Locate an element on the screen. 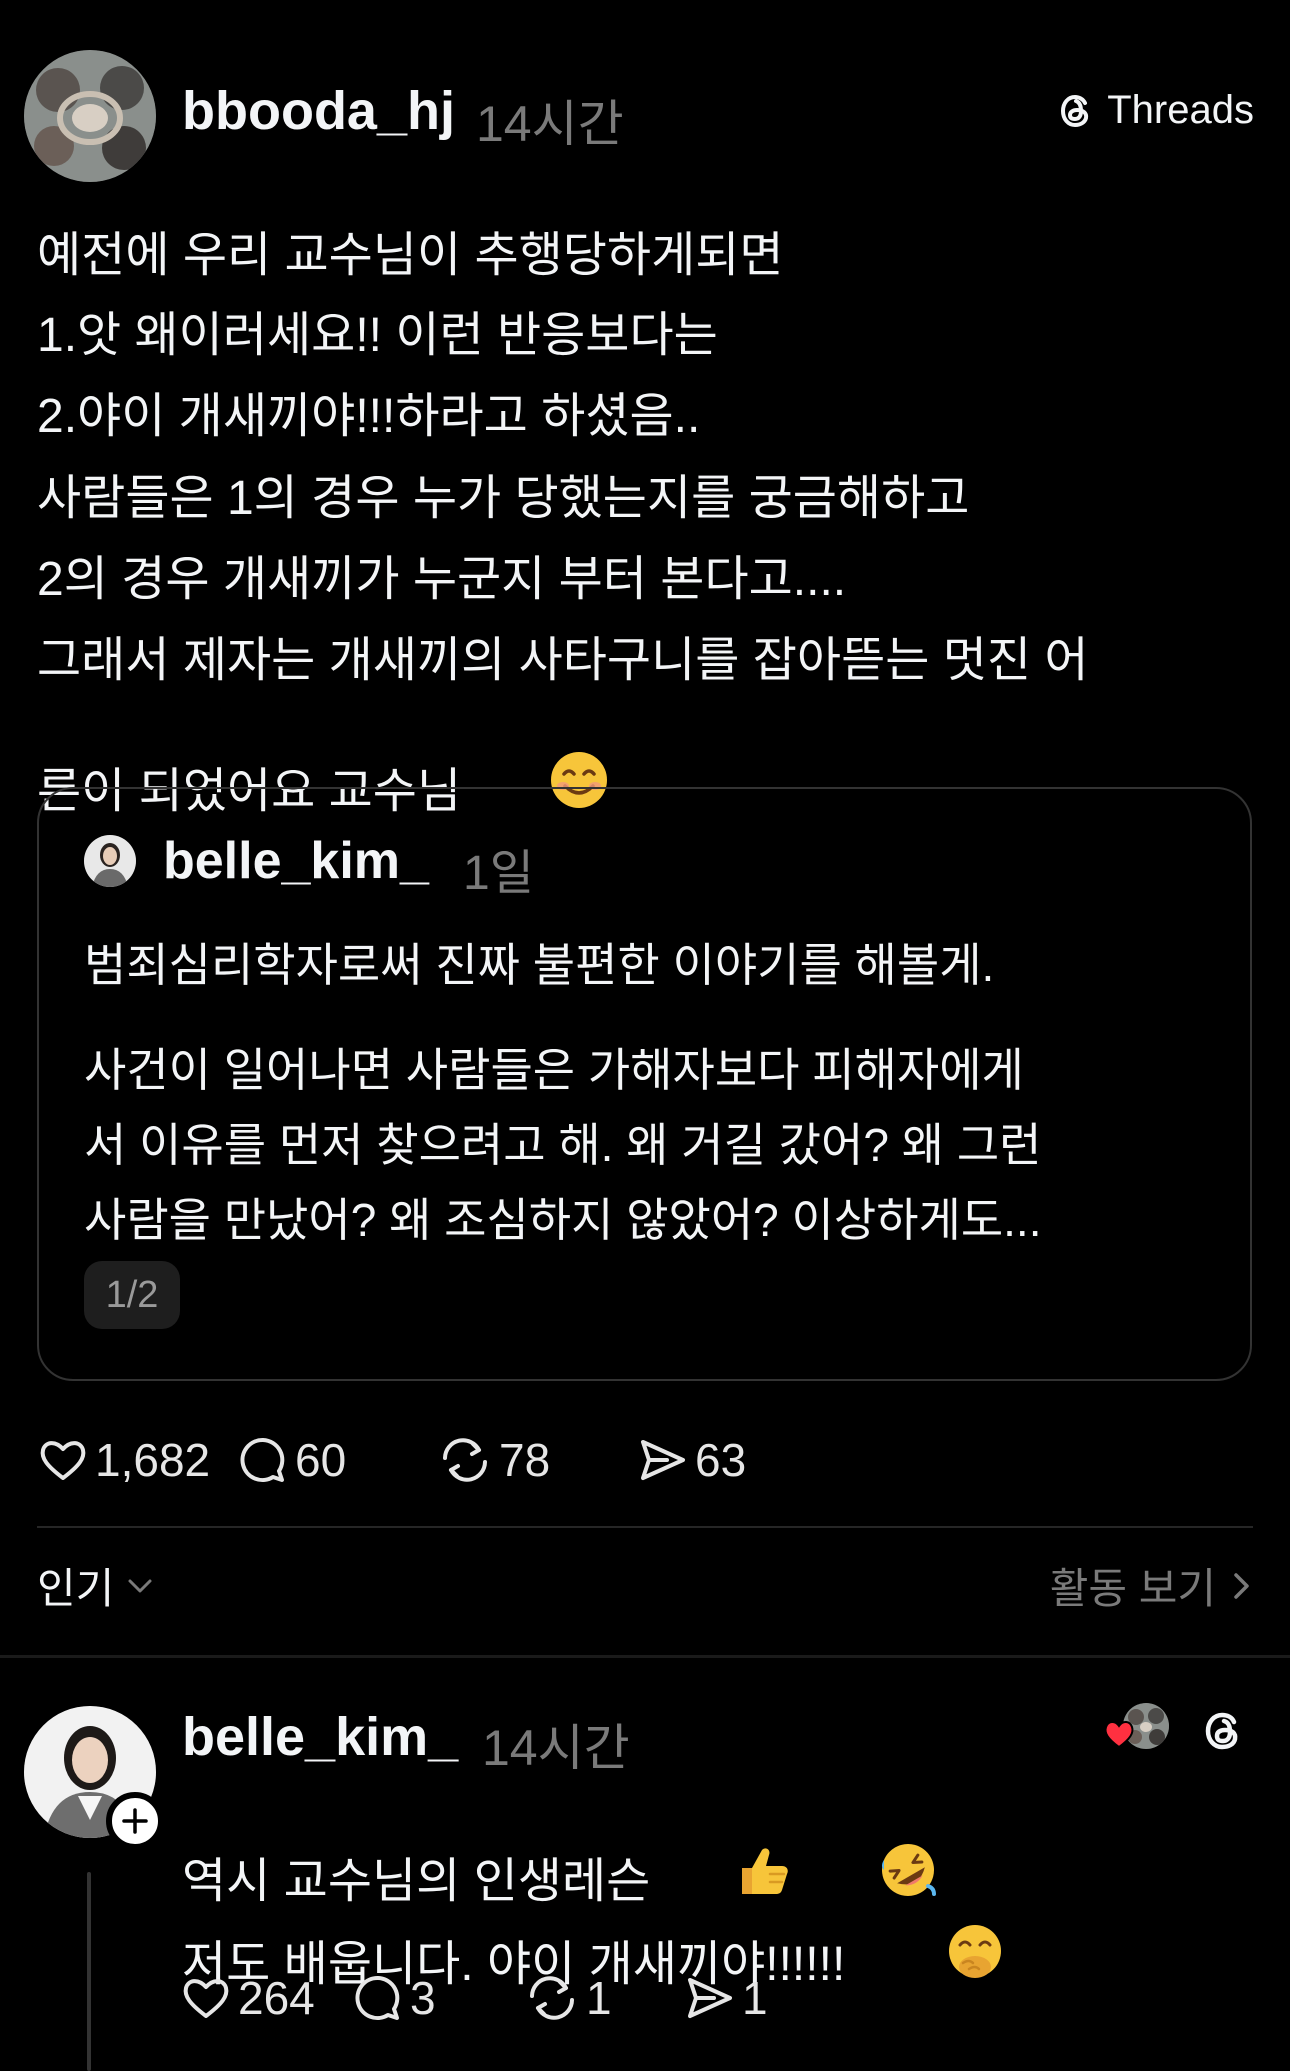 Image resolution: width=1290 pixels, height=2071 pixels. quote-paragraph-line-2: 서 이유를 먼저 찾으려고 해. 왜 거길 갔어? 왜 그런 is located at coordinates (563, 1145).